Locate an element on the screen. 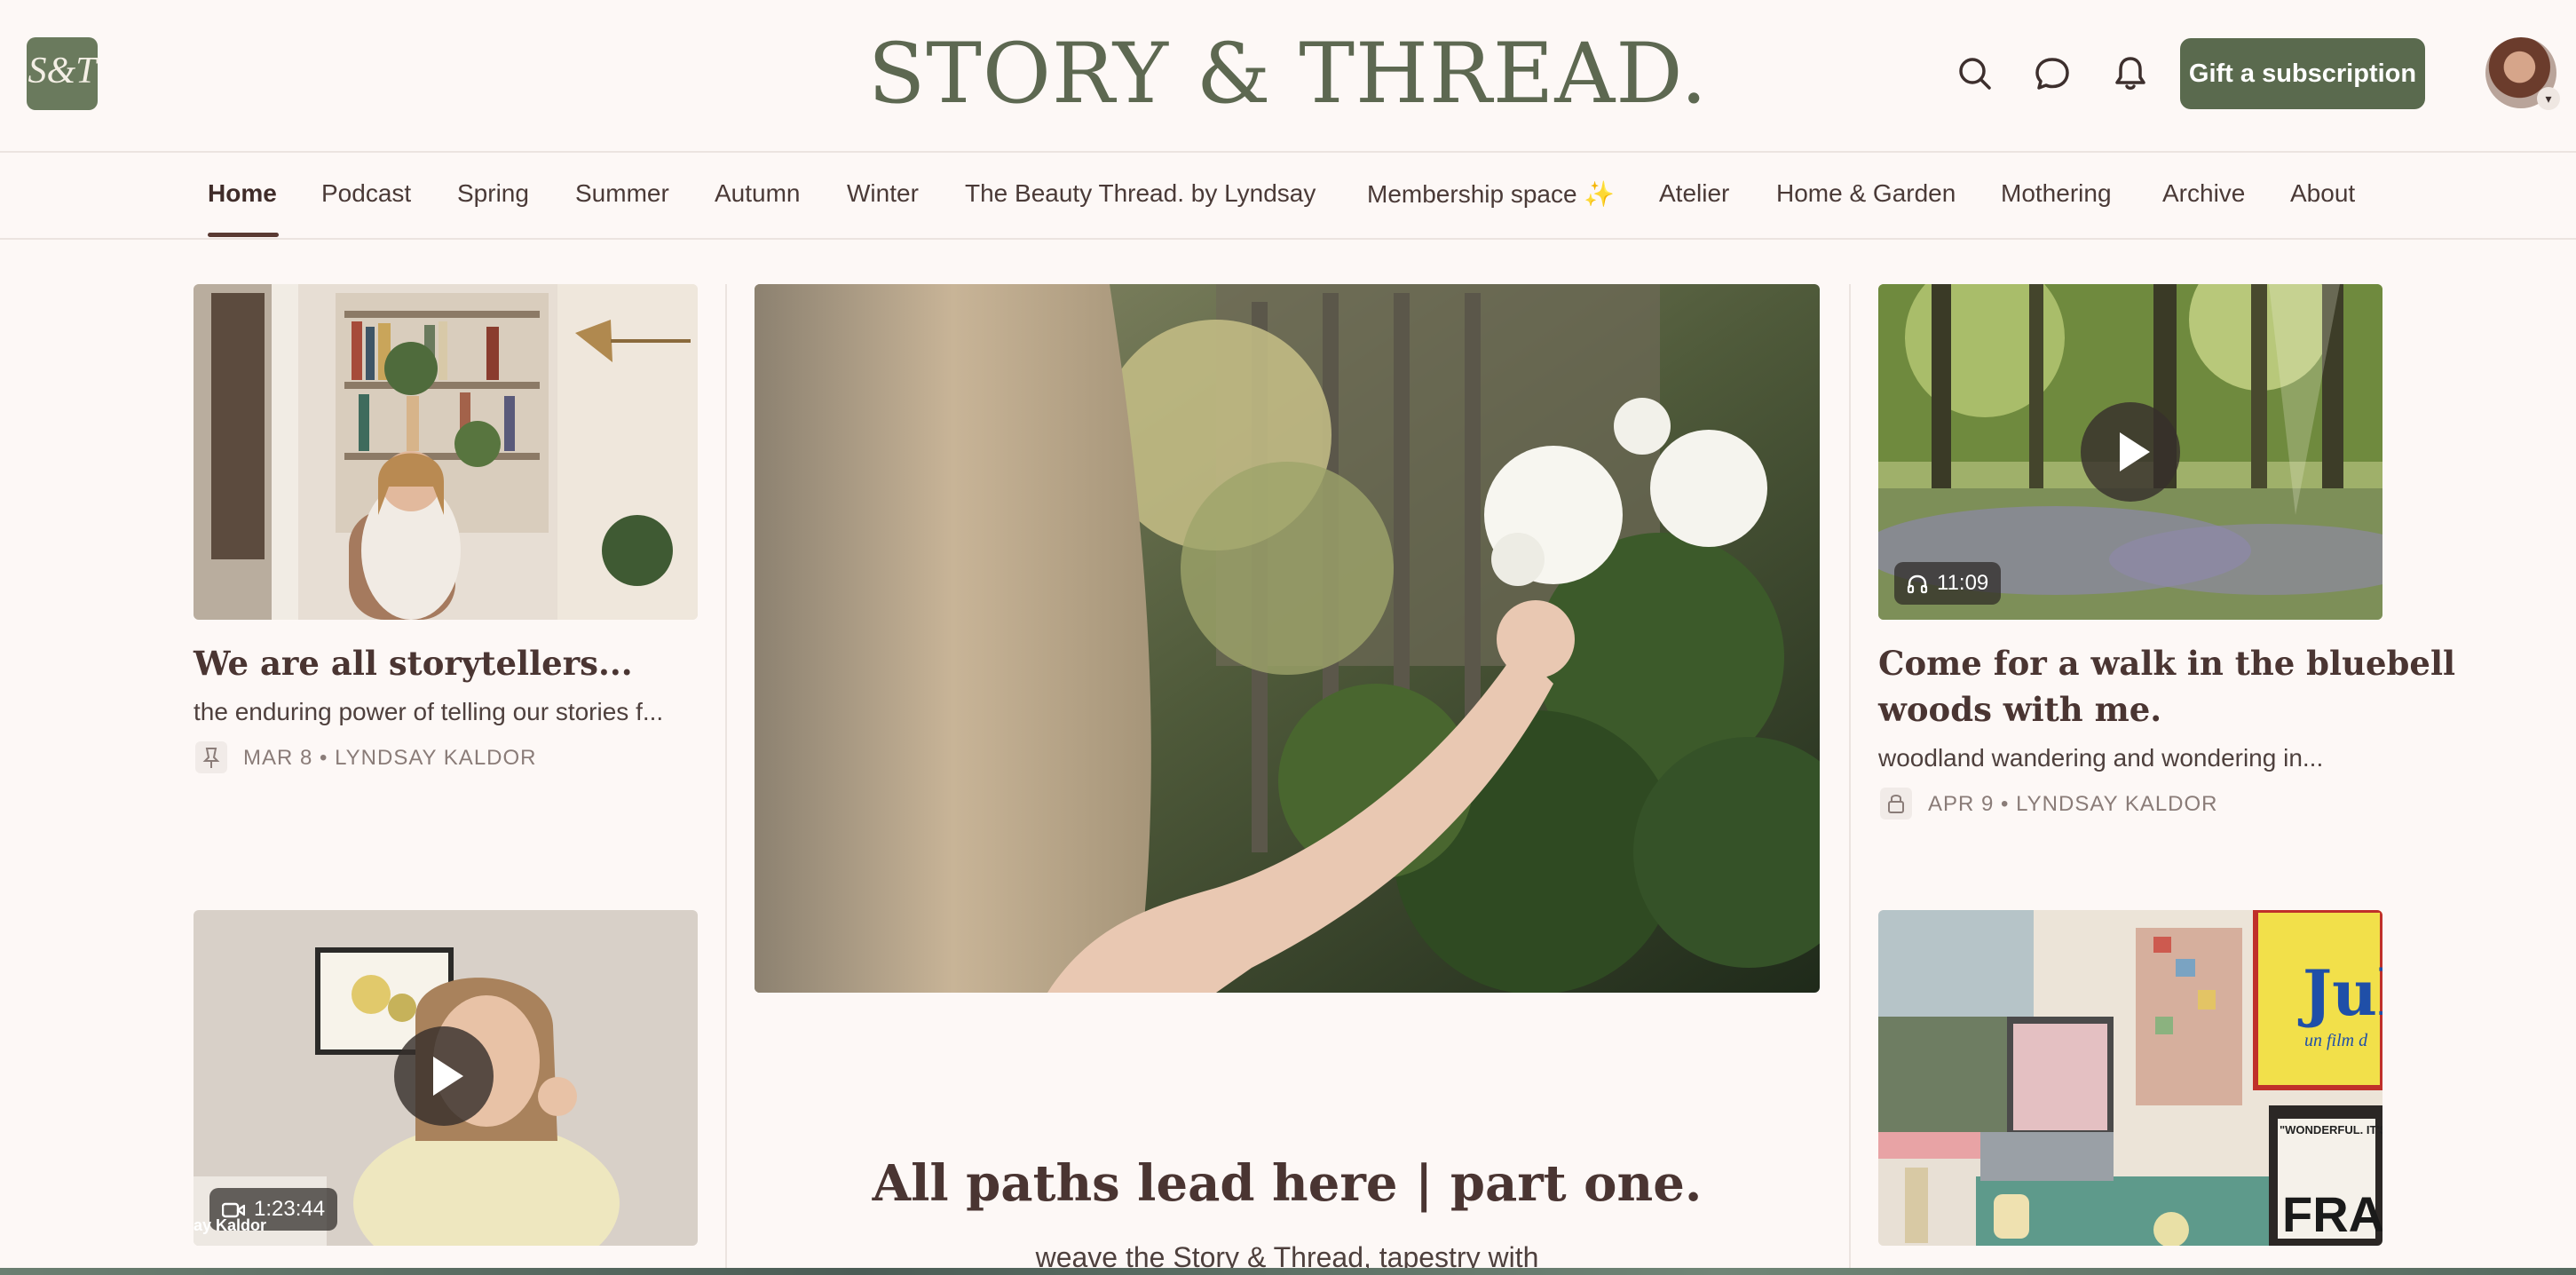 The image size is (2576, 1275). nav-item-summer: Summer is located at coordinates (622, 193).